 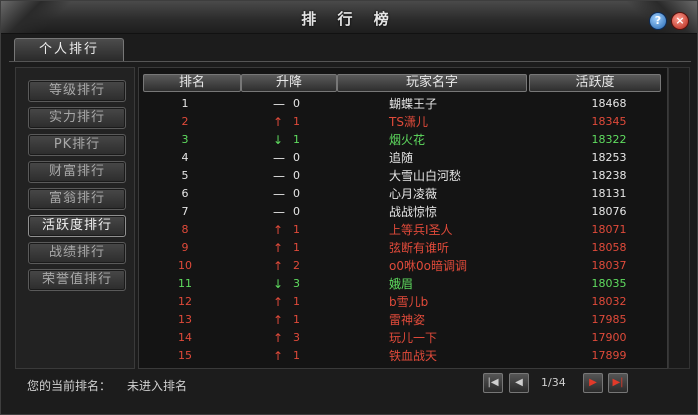 What do you see at coordinates (413, 356) in the screenshot?
I see `player-name-cell: 铁血战天` at bounding box center [413, 356].